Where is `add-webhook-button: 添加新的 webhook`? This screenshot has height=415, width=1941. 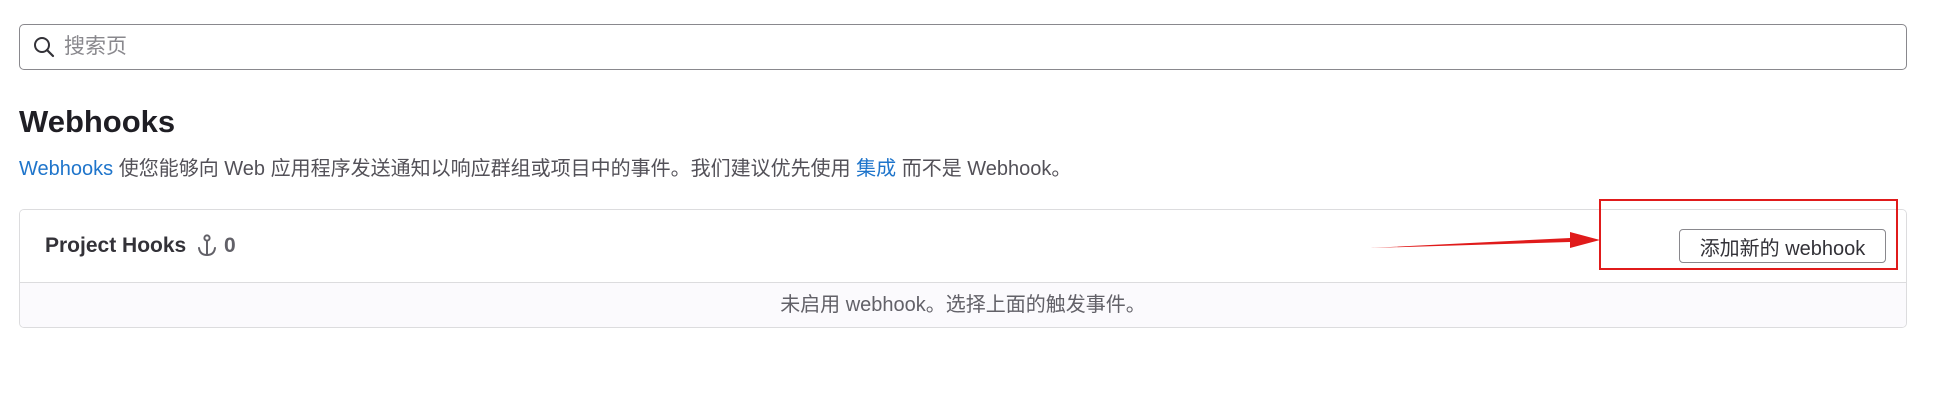 add-webhook-button: 添加新的 webhook is located at coordinates (1782, 246).